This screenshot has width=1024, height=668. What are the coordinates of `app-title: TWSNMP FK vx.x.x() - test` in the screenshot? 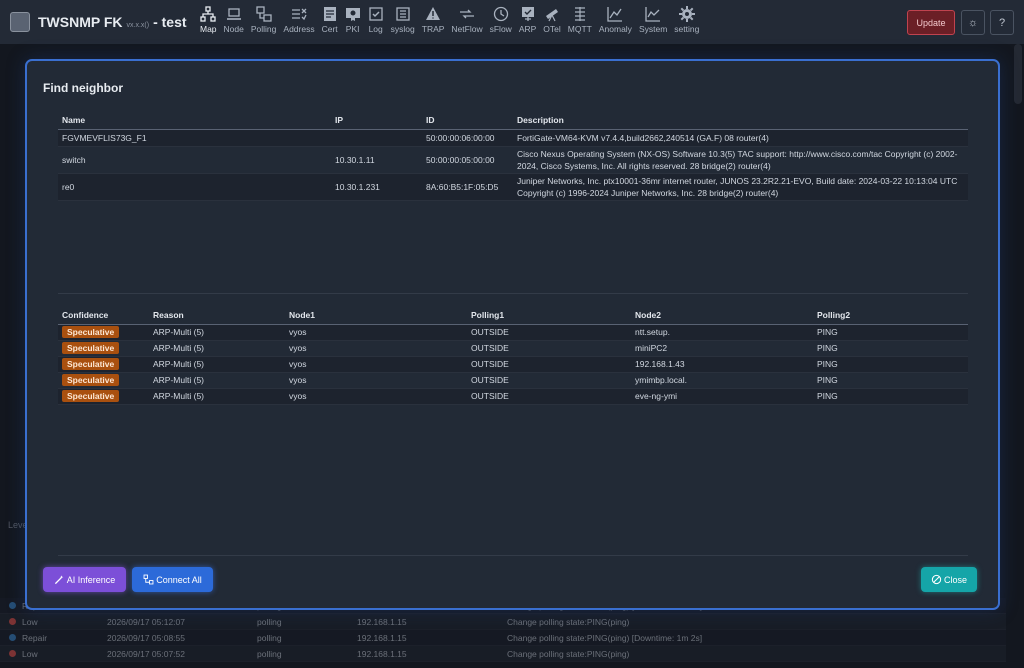 It's located at (112, 22).